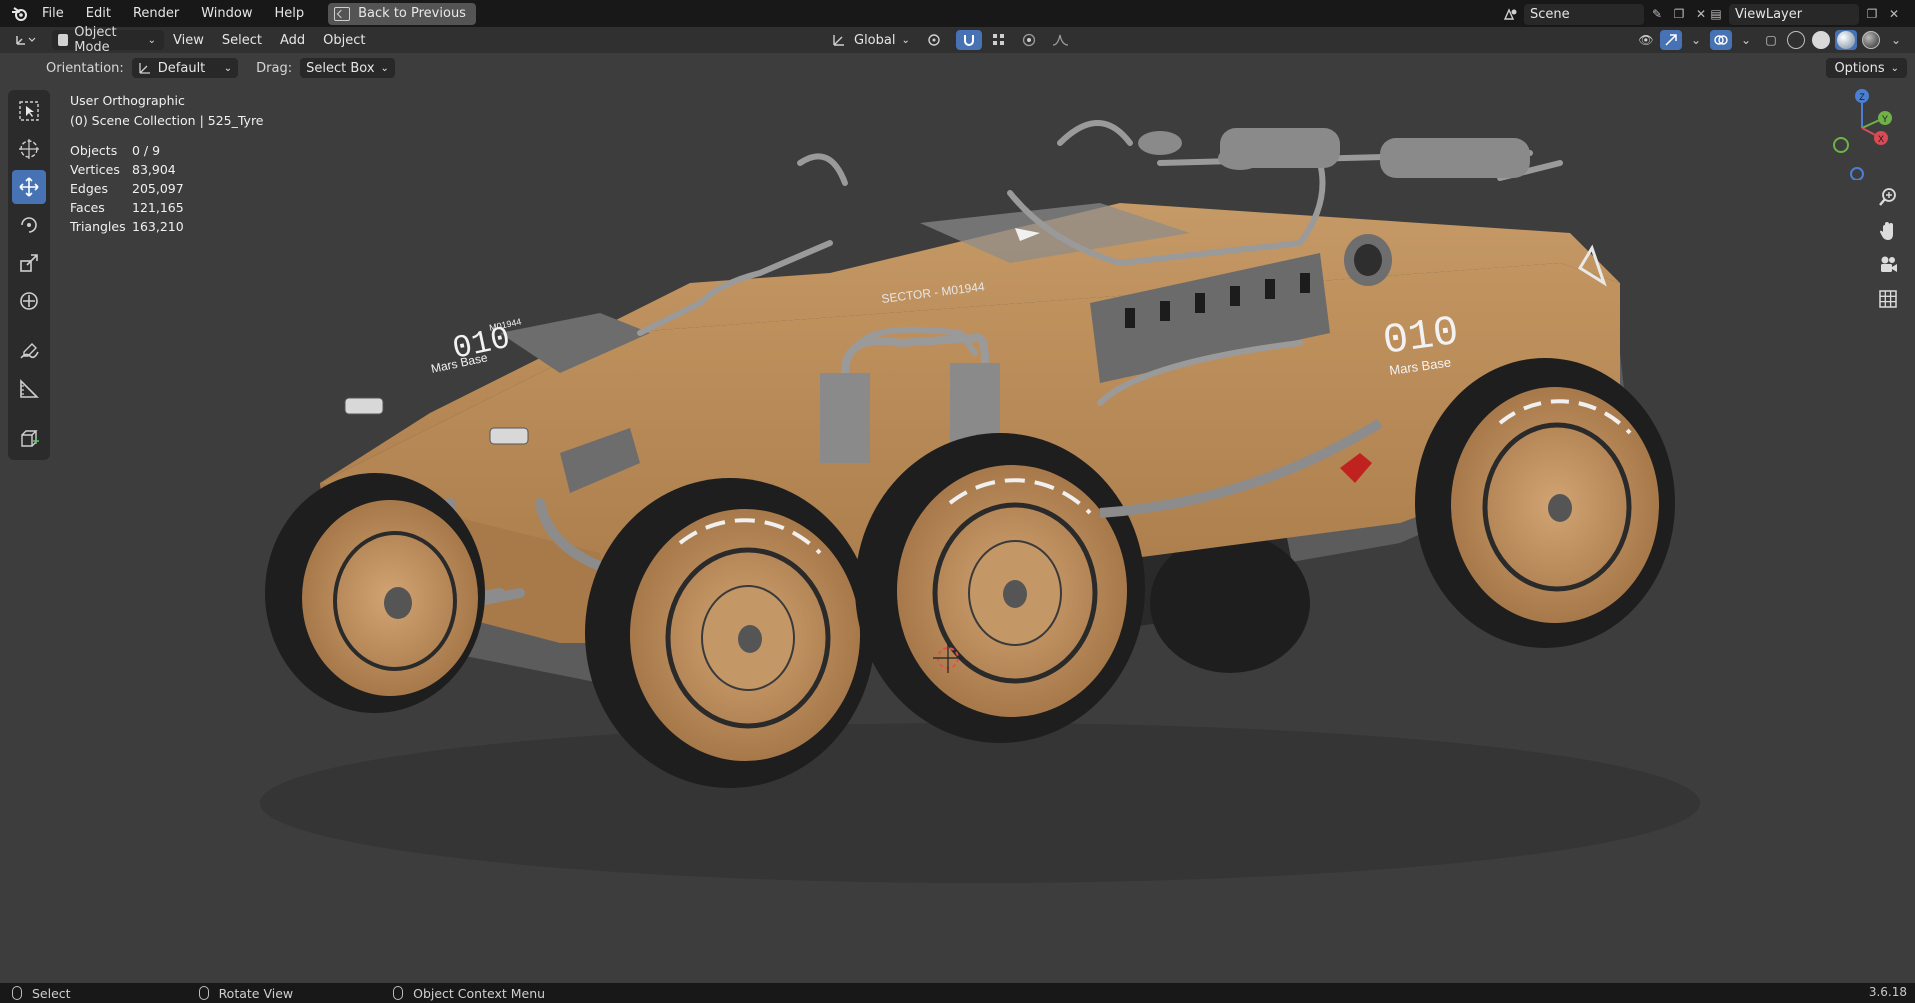 The height and width of the screenshot is (1003, 1915). Describe the element at coordinates (54, 13) in the screenshot. I see `menu-file: File` at that location.